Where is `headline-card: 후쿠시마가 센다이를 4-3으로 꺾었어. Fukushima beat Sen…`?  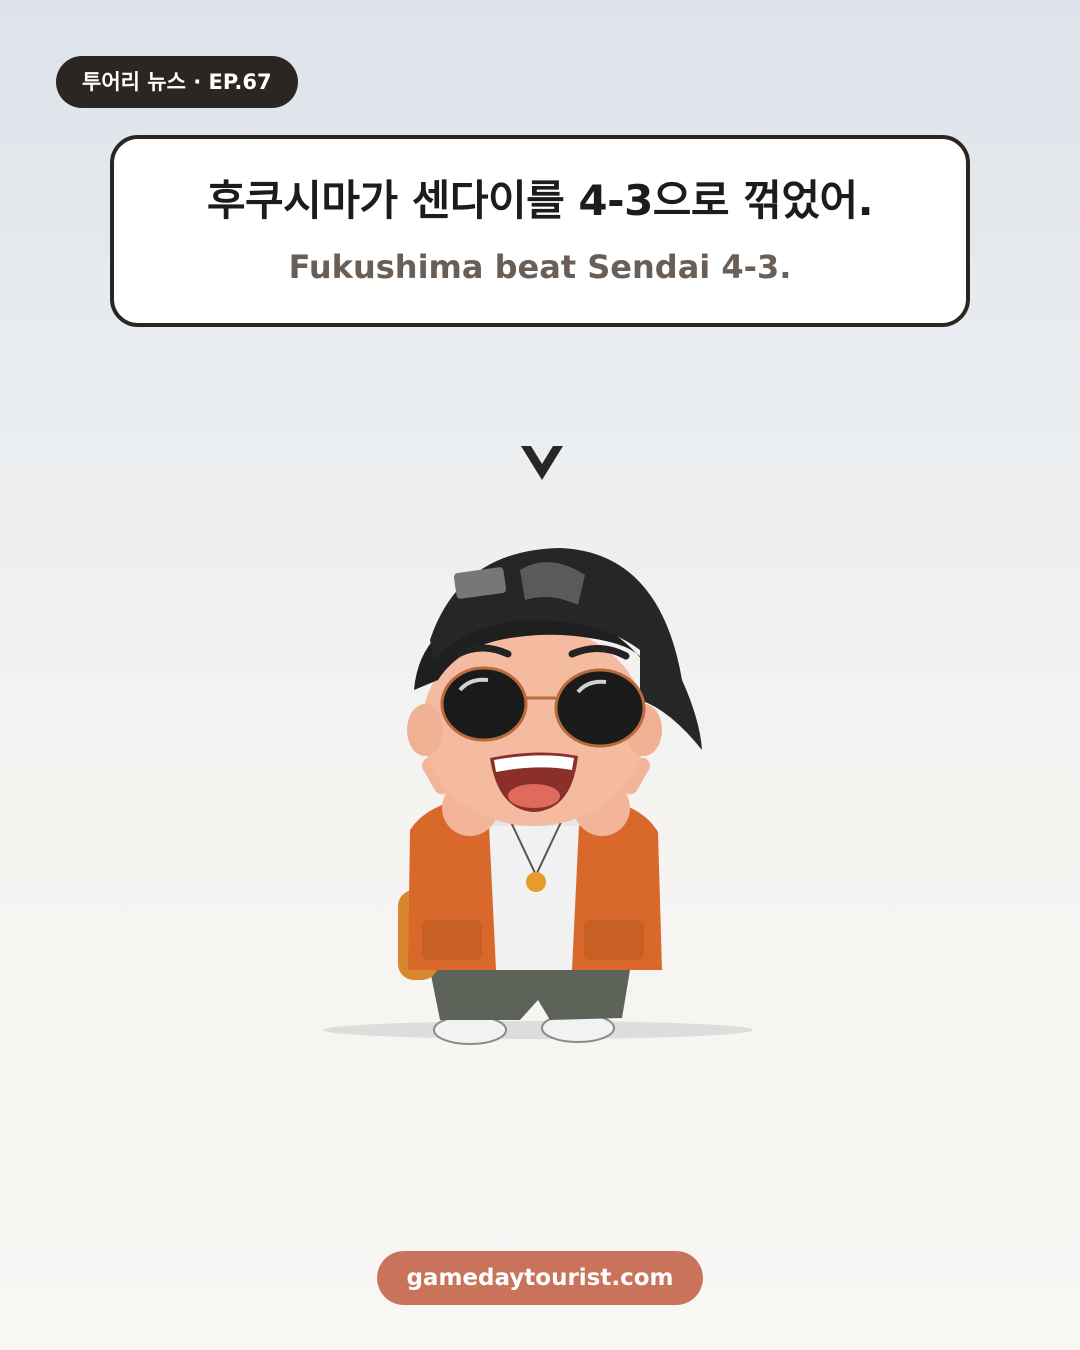 headline-card: 후쿠시마가 센다이를 4-3으로 꺾었어. Fukushima beat Sen… is located at coordinates (540, 231).